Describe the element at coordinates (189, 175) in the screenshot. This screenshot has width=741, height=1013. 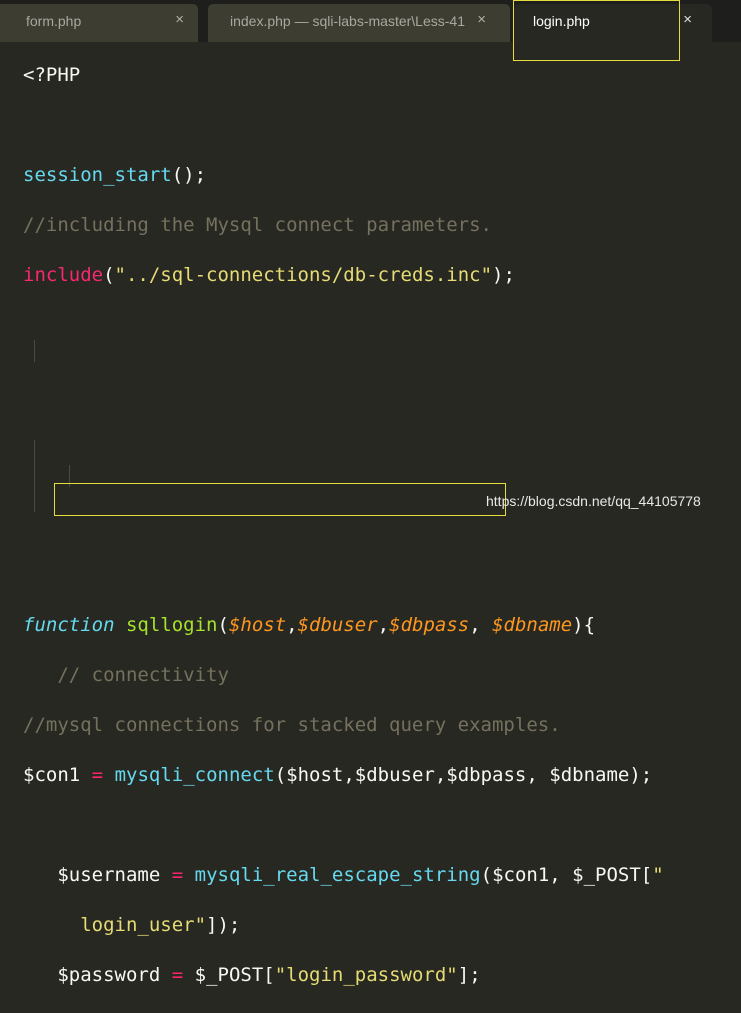
I see `punctuation: ();` at that location.